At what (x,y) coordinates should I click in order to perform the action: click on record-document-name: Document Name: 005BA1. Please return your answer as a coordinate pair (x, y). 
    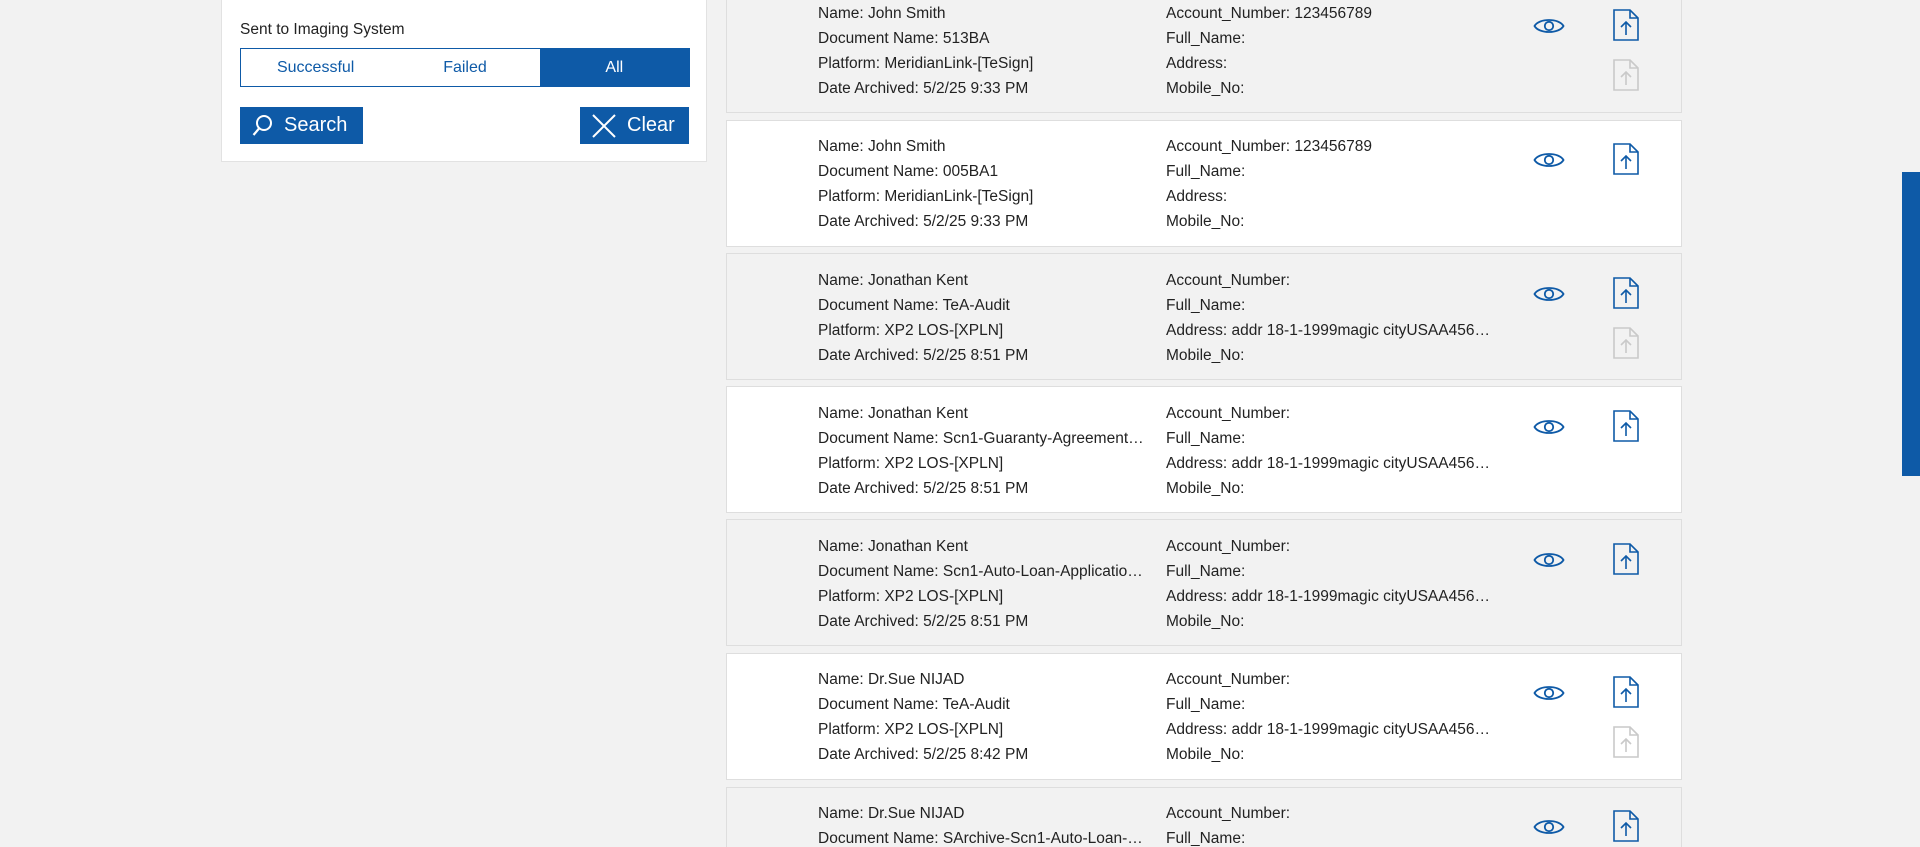
    Looking at the image, I should click on (908, 171).